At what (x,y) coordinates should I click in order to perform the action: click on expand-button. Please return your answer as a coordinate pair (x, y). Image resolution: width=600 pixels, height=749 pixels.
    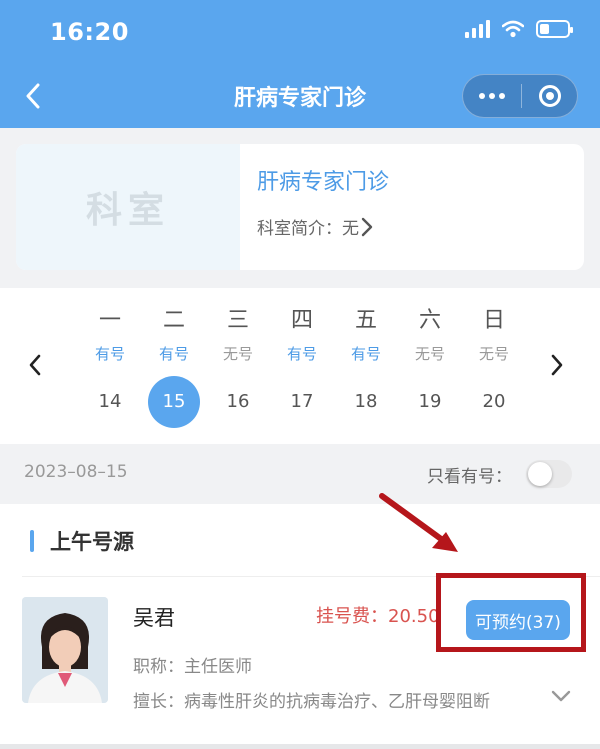
    Looking at the image, I should click on (561, 696).